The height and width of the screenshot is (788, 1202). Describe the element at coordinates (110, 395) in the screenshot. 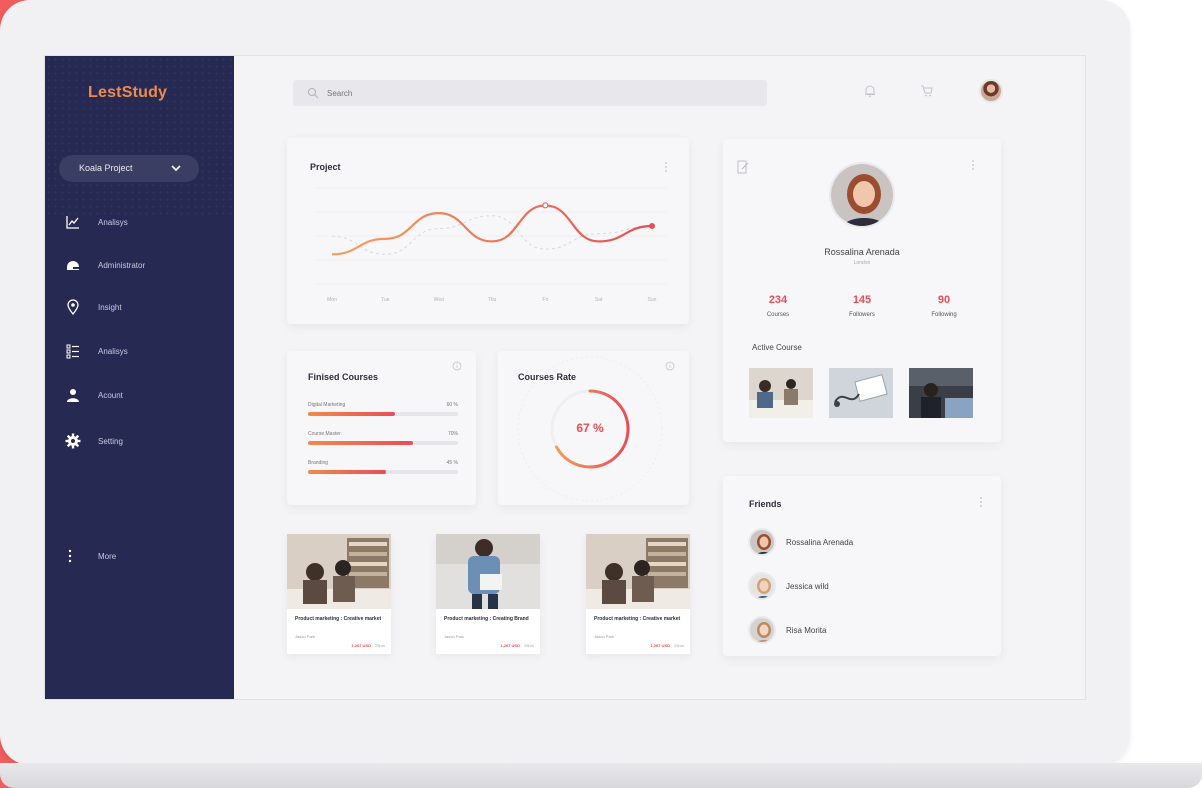

I see `sidebar-item-label: Acount` at that location.